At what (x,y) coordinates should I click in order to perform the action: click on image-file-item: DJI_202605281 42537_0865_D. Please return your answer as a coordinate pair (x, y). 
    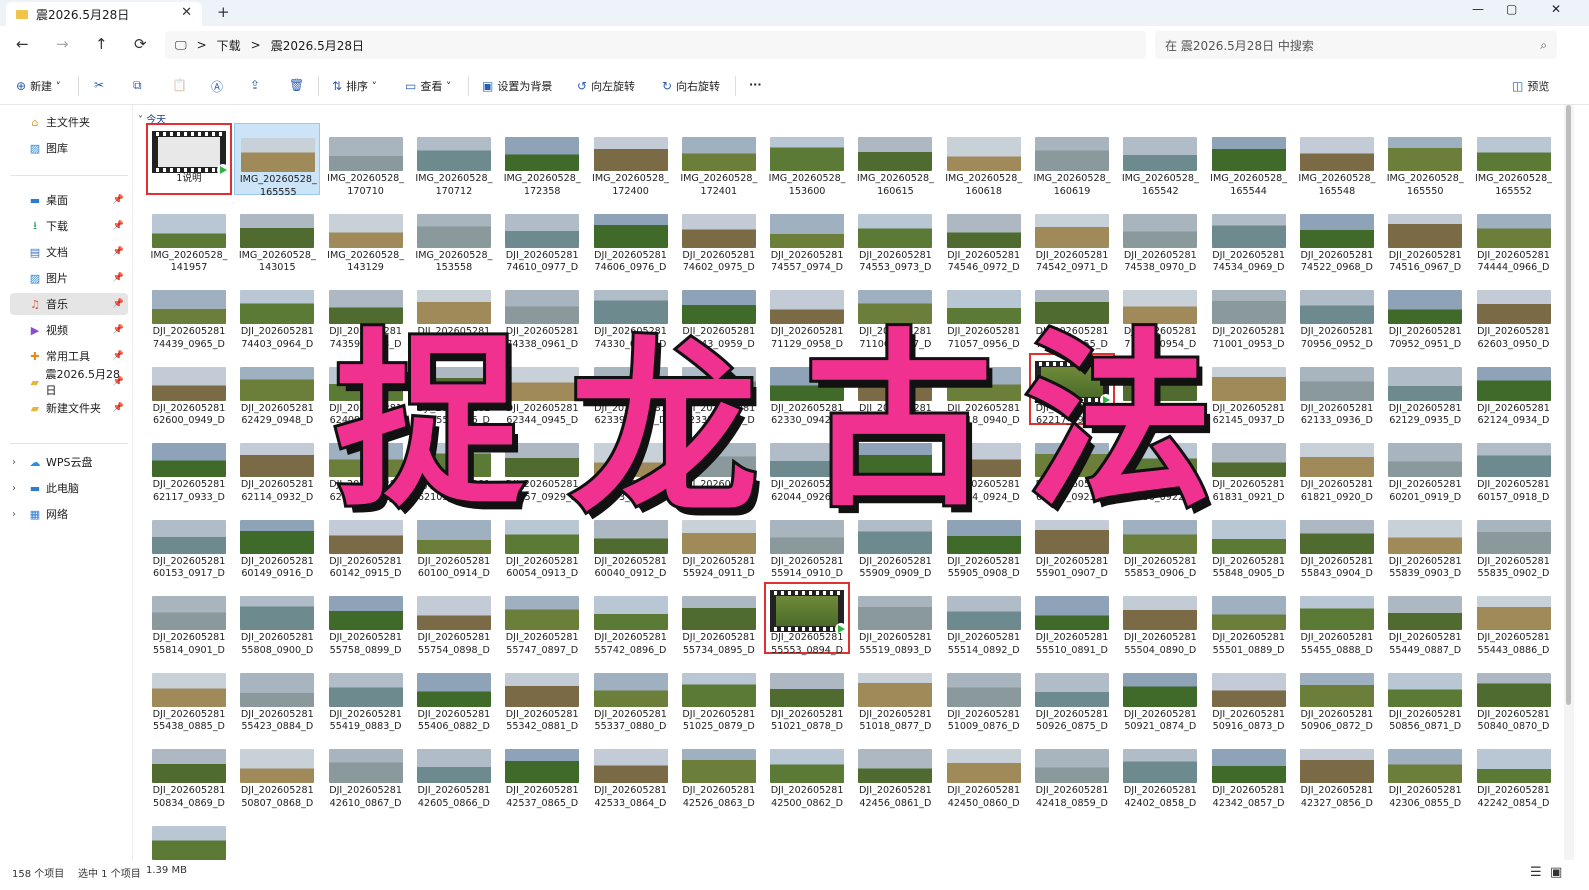
    Looking at the image, I should click on (542, 772).